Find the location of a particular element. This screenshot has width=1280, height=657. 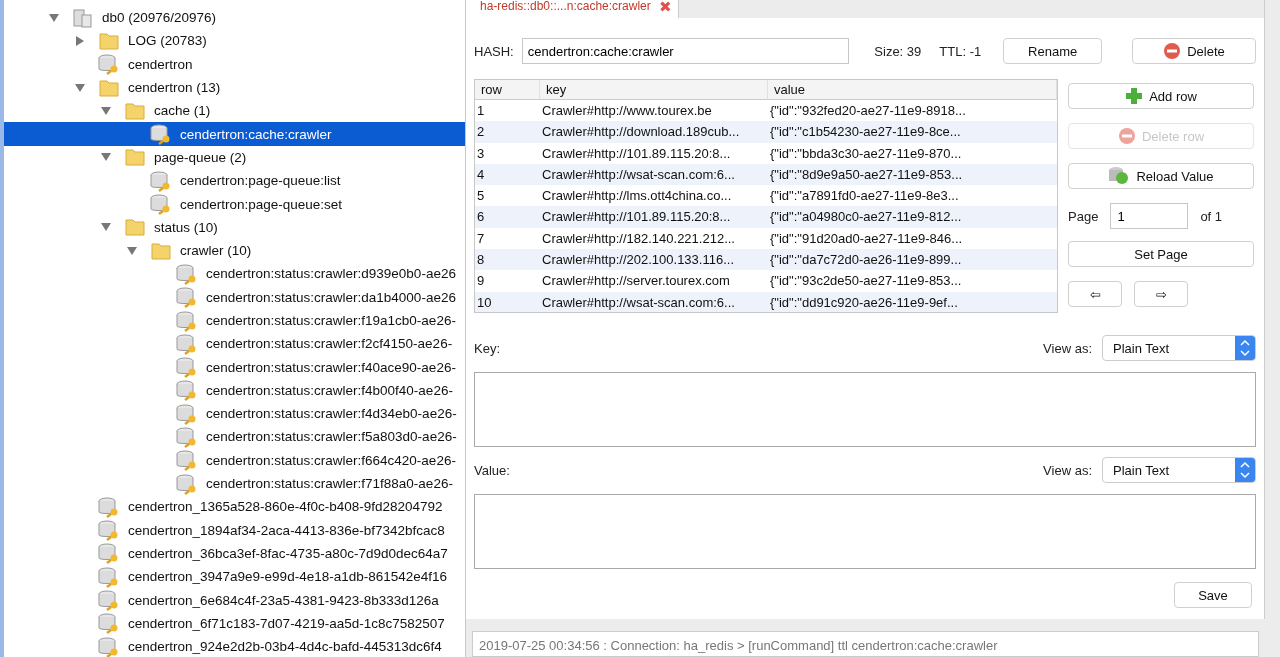

tree-item: cendertron:status:crawler:f2cf4150-ae26- is located at coordinates (234, 344).